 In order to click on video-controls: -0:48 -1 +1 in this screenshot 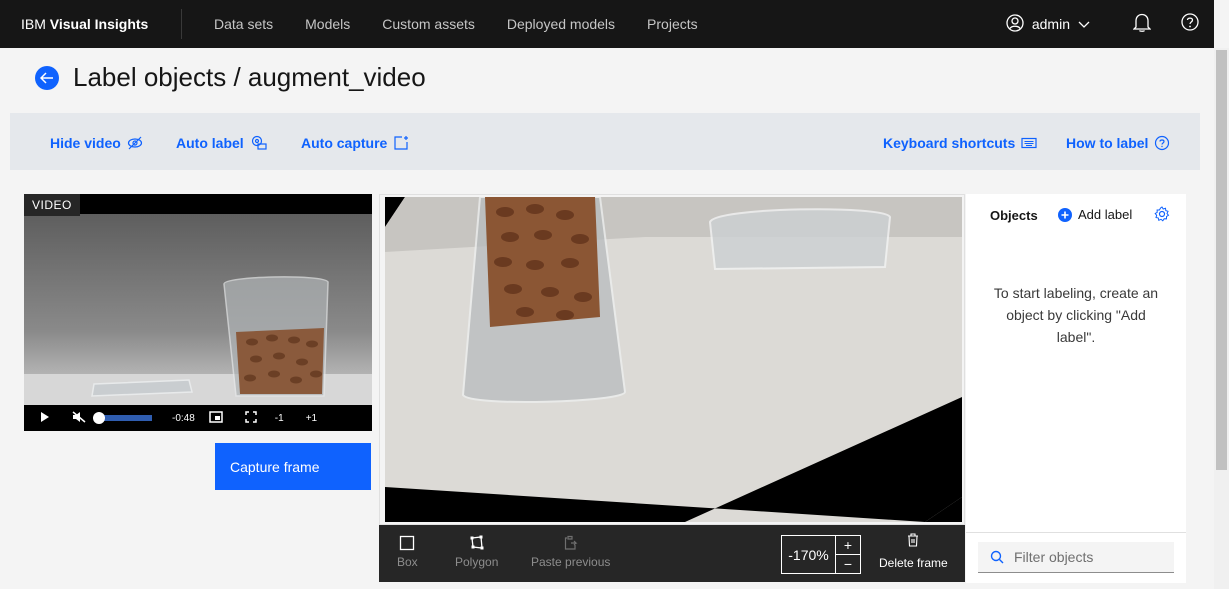, I will do `click(198, 418)`.